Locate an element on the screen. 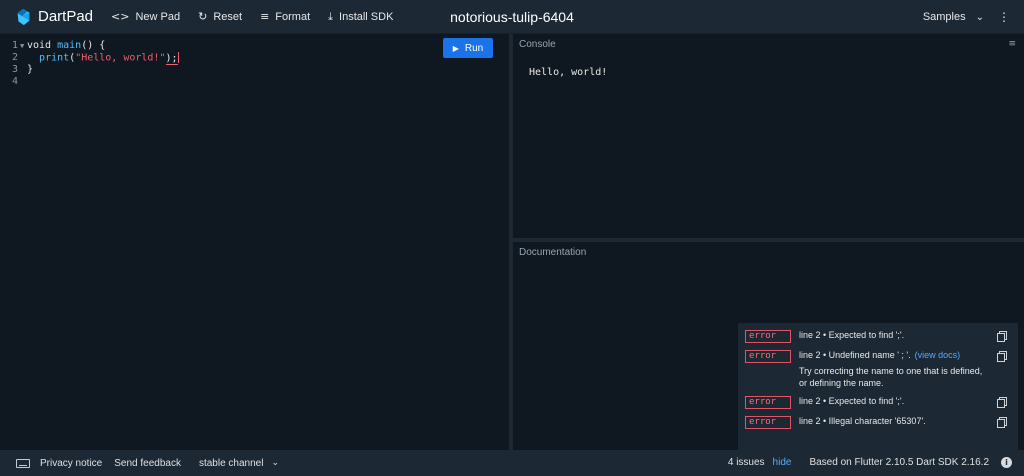 The image size is (1024, 476). line-number: 1 is located at coordinates (14, 45).